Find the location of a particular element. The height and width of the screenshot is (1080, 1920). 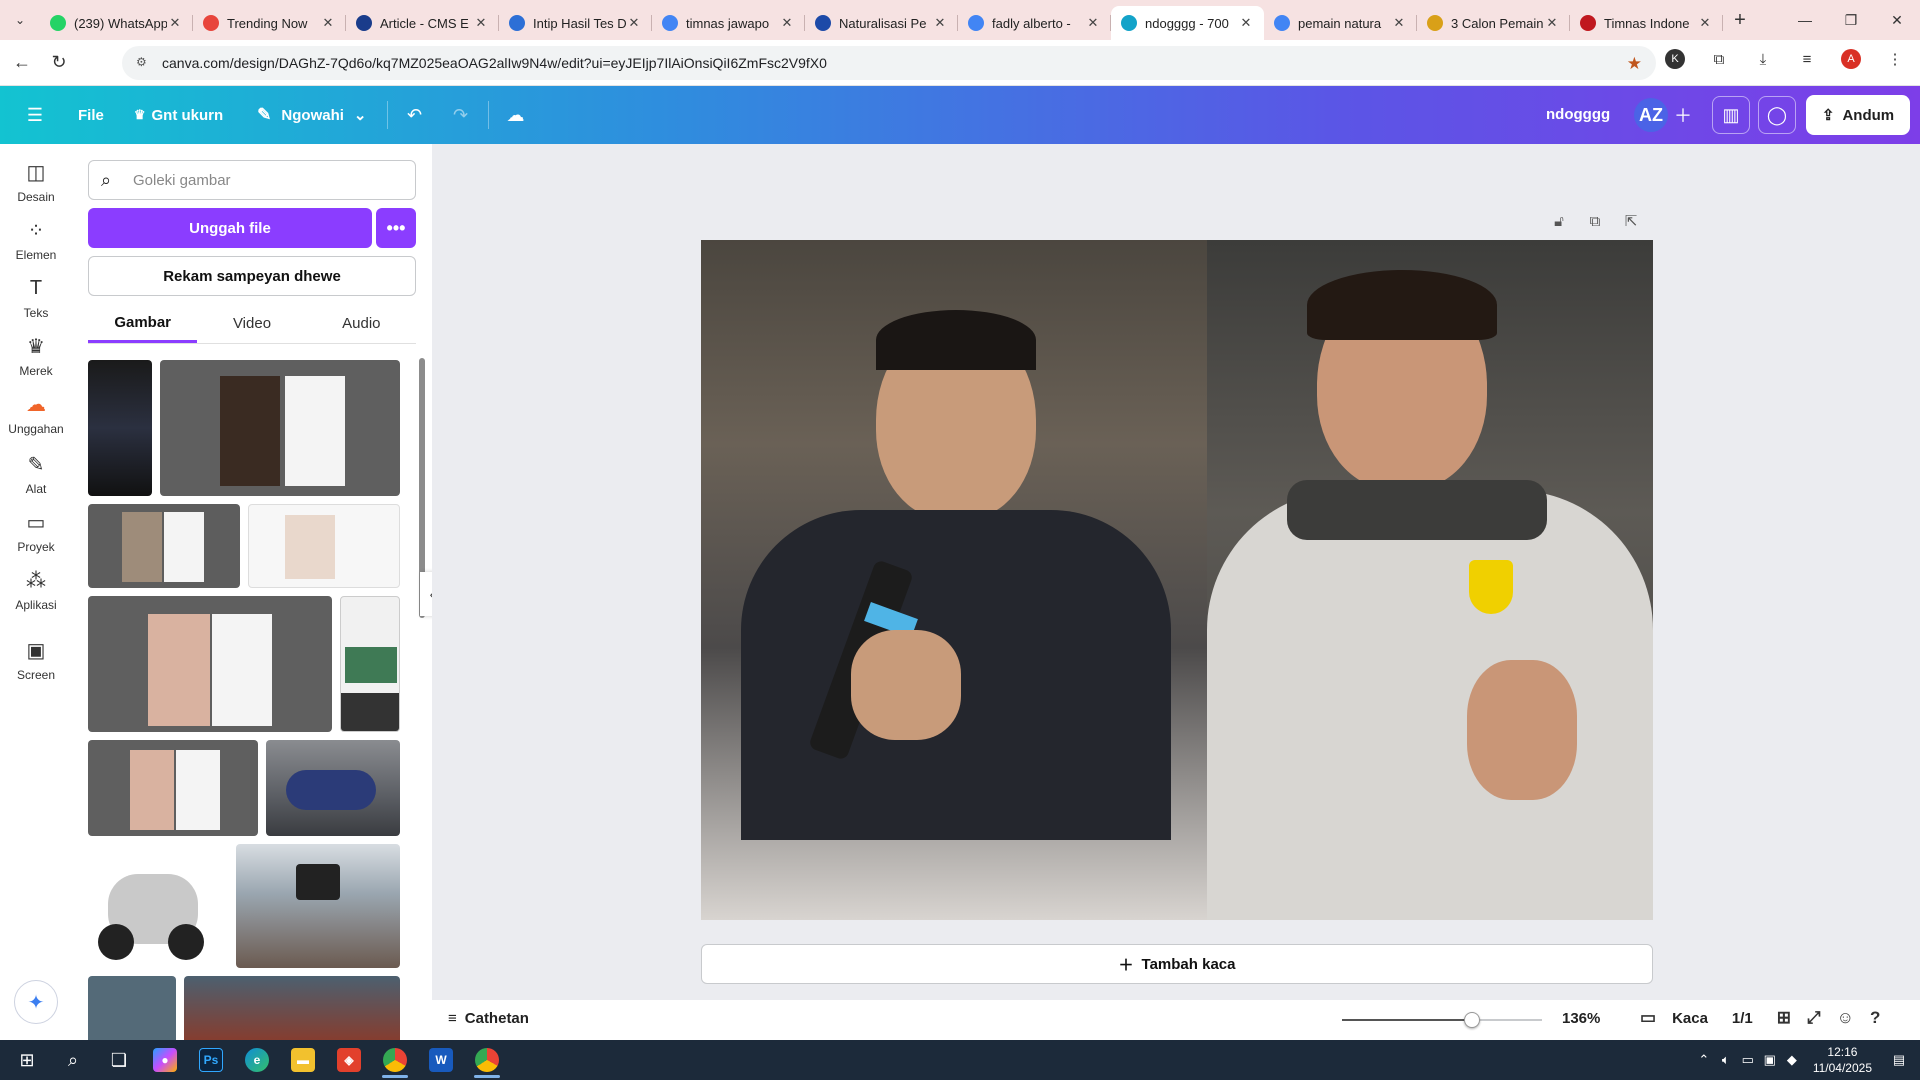

extension-k-icon: K is located at coordinates (1675, 59).